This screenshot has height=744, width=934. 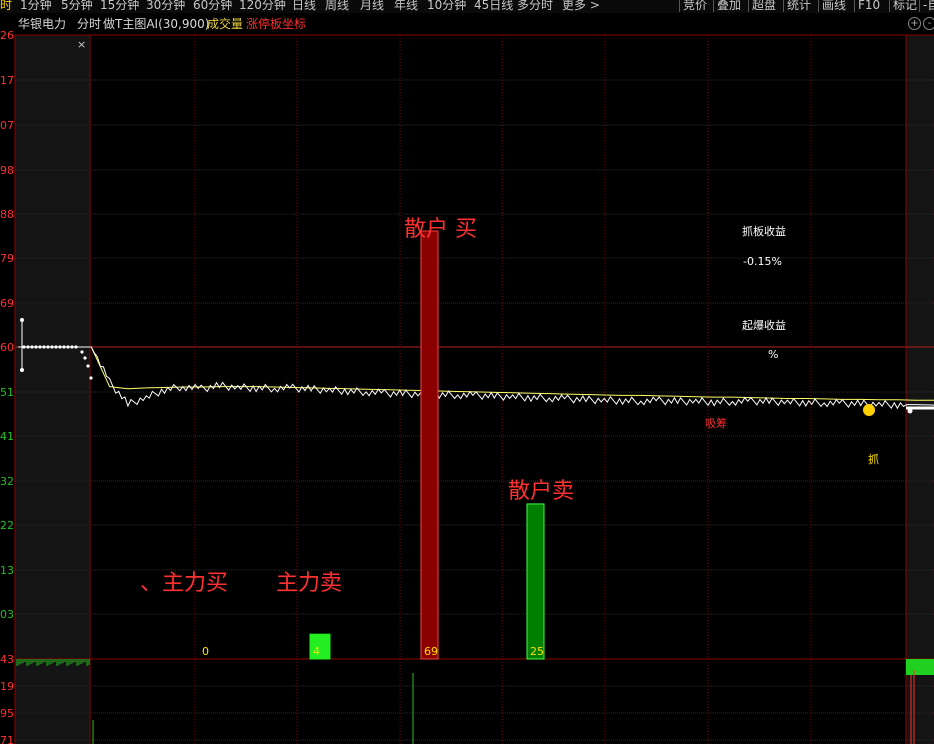 What do you see at coordinates (764, 325) in the screenshot?
I see `explode-return-label: 起爆收益` at bounding box center [764, 325].